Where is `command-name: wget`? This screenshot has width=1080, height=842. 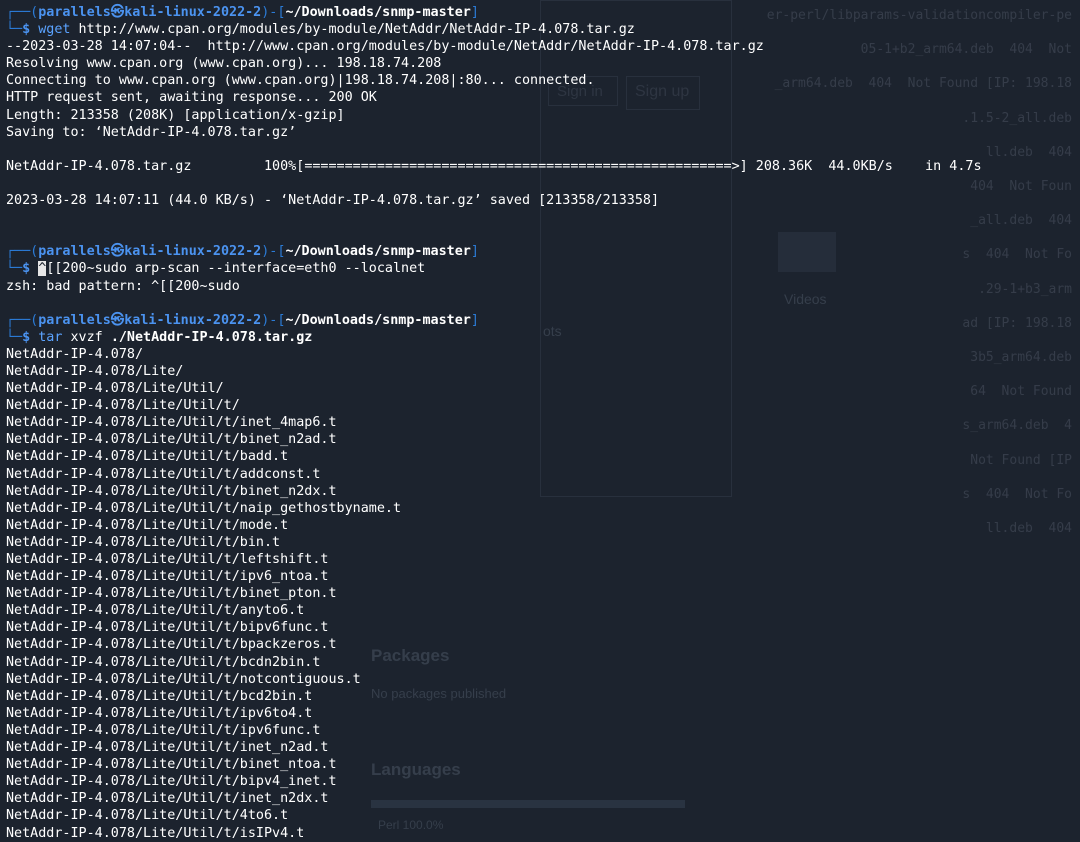 command-name: wget is located at coordinates (54, 30).